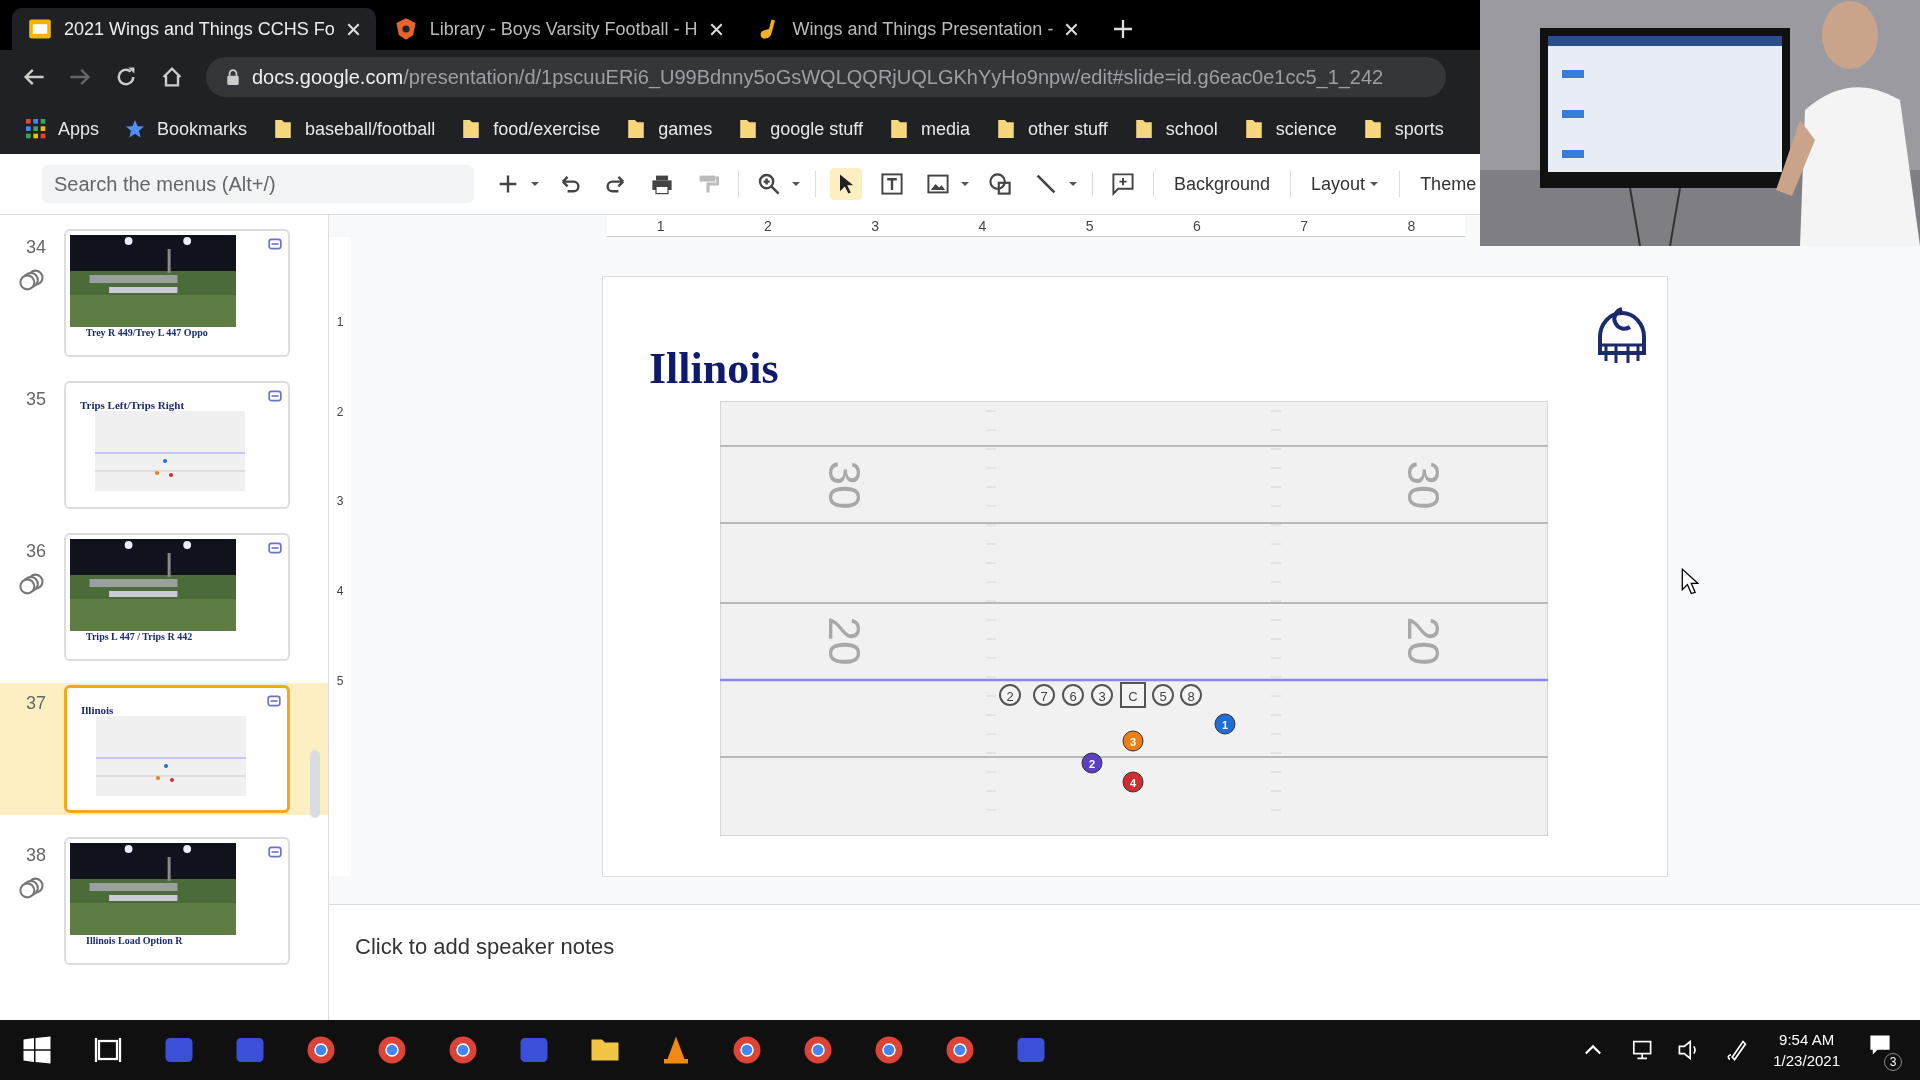 This screenshot has height=1080, width=1920. Describe the element at coordinates (194, 29) in the screenshot. I see `browser-tab: 2021 Wings and Things CCHS Fo` at that location.